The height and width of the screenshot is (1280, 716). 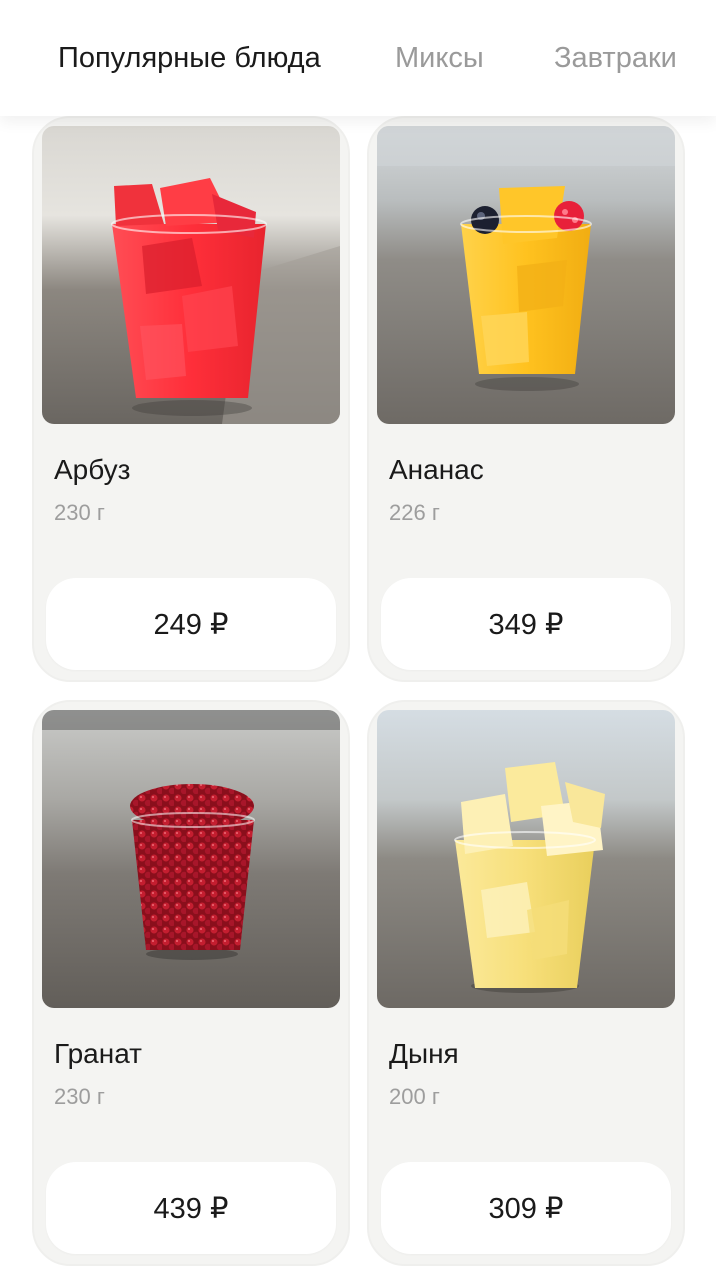 What do you see at coordinates (191, 624) in the screenshot?
I see `price-button: 249 ₽` at bounding box center [191, 624].